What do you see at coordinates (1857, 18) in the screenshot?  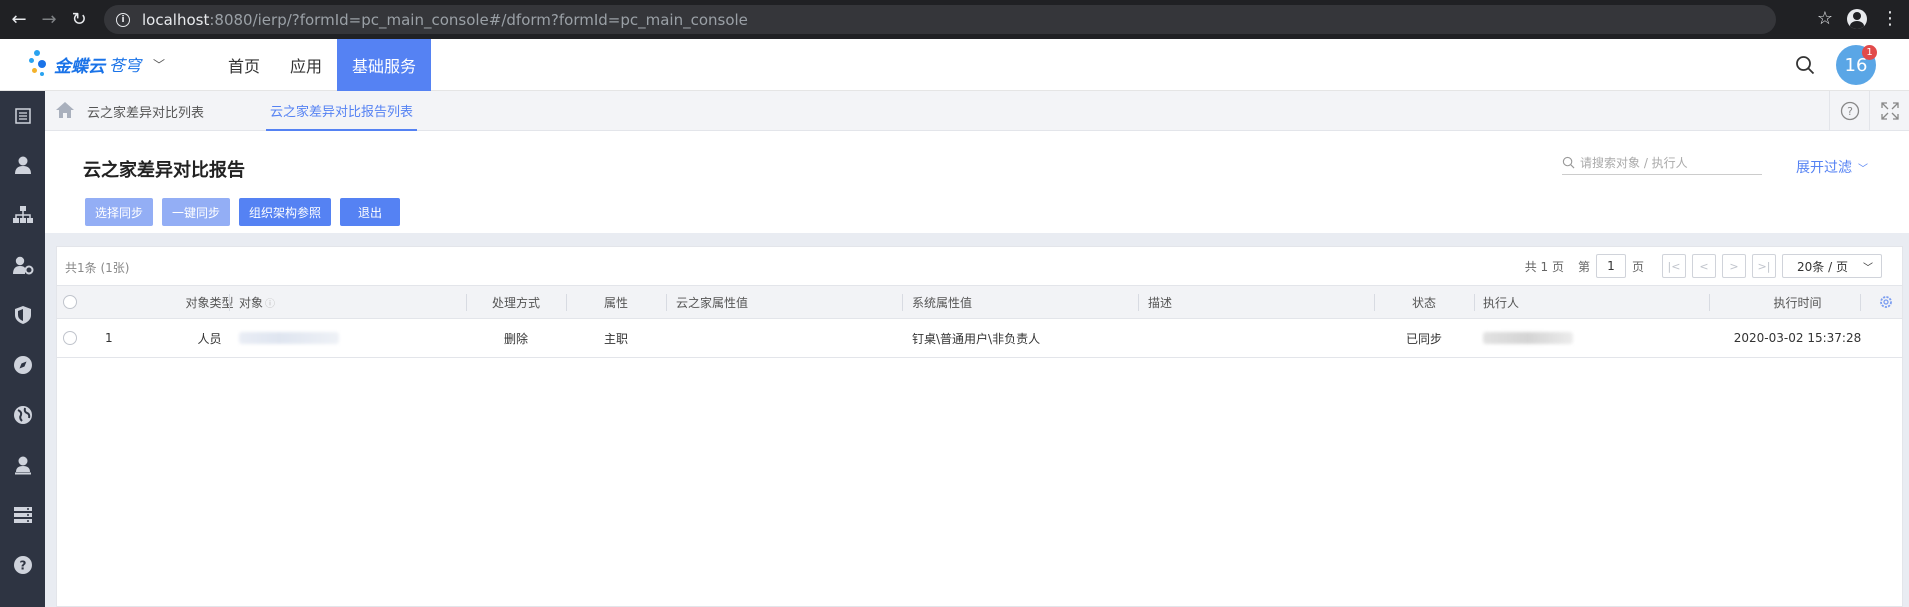 I see `profile-icon` at bounding box center [1857, 18].